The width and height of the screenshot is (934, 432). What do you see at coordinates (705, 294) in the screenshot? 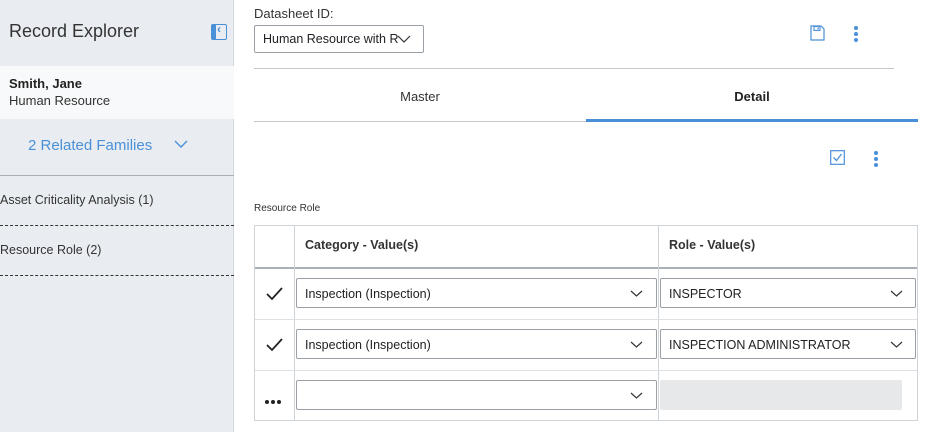
I see `role-value: INSPECTOR` at bounding box center [705, 294].